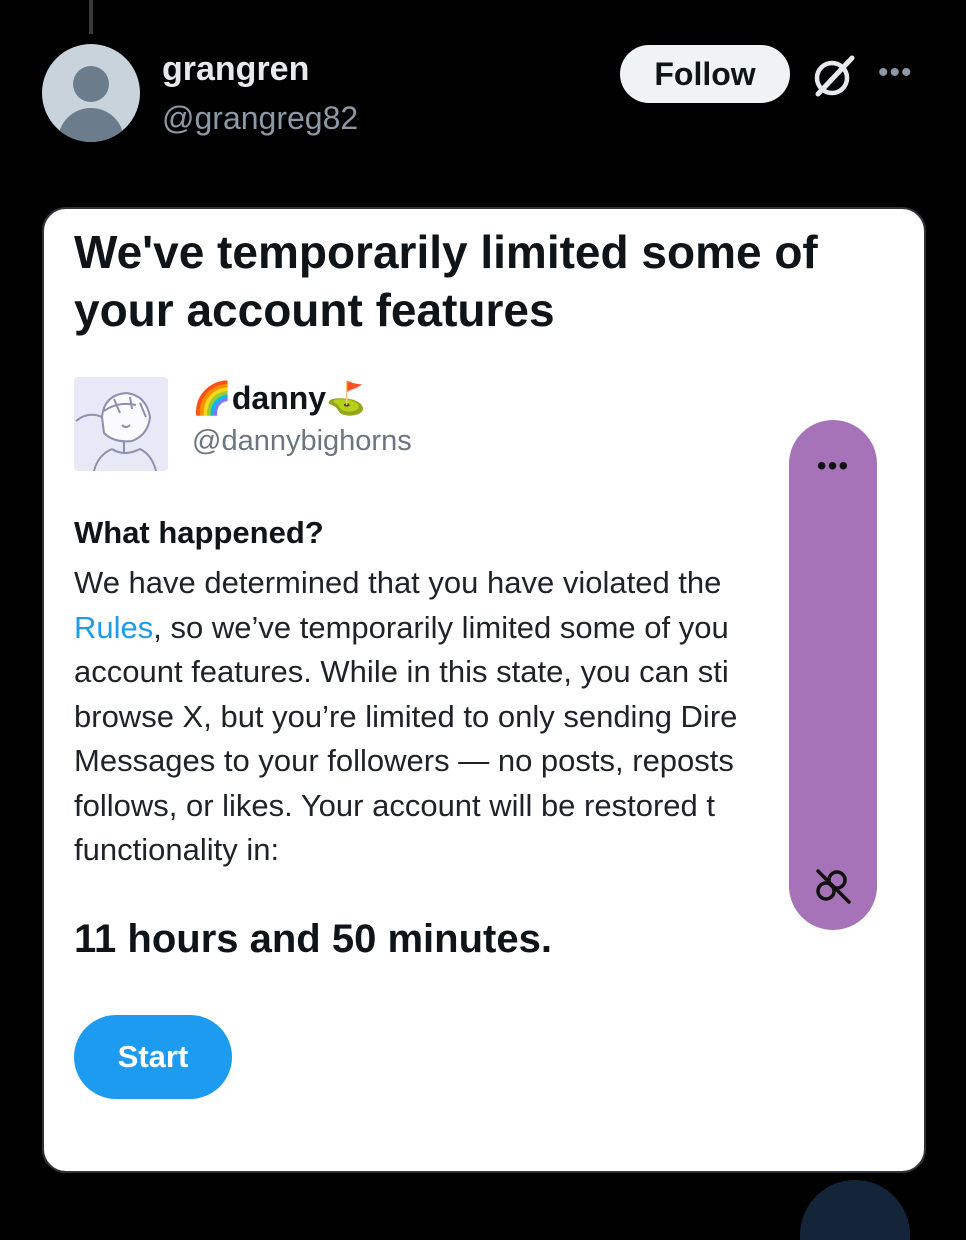 This screenshot has height=1240, width=966. What do you see at coordinates (212, 398) in the screenshot?
I see `rainbow-emoji: 🌈` at bounding box center [212, 398].